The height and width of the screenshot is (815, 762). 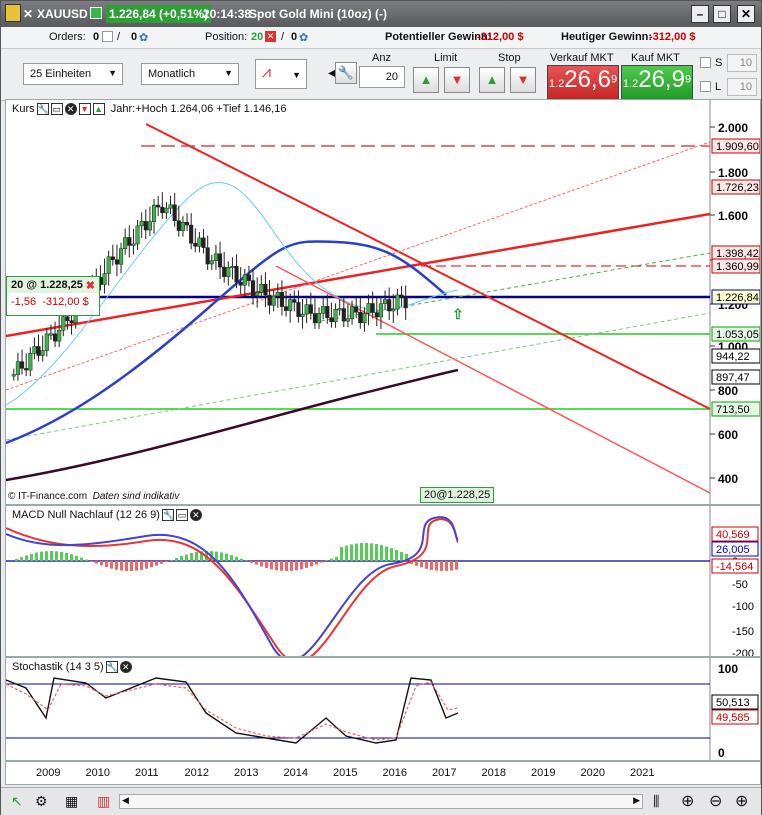 What do you see at coordinates (332, 74) in the screenshot?
I see `collapse-arrow-icon: ◀` at bounding box center [332, 74].